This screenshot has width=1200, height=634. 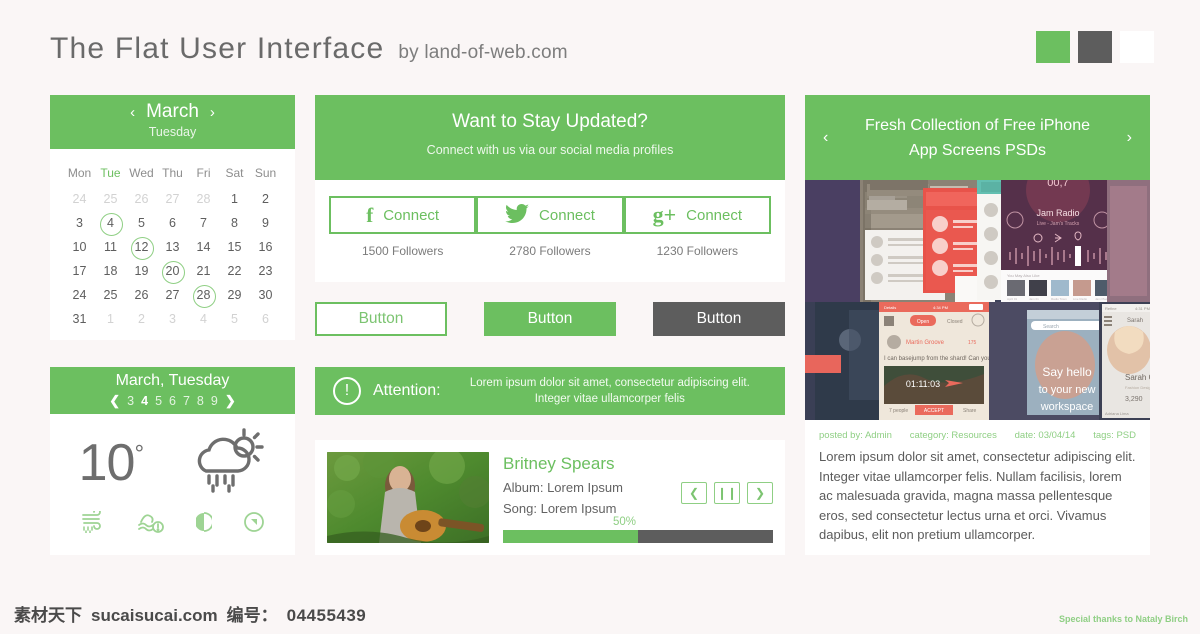 I want to click on weather-prev-icon: ❮, so click(x=114, y=401).